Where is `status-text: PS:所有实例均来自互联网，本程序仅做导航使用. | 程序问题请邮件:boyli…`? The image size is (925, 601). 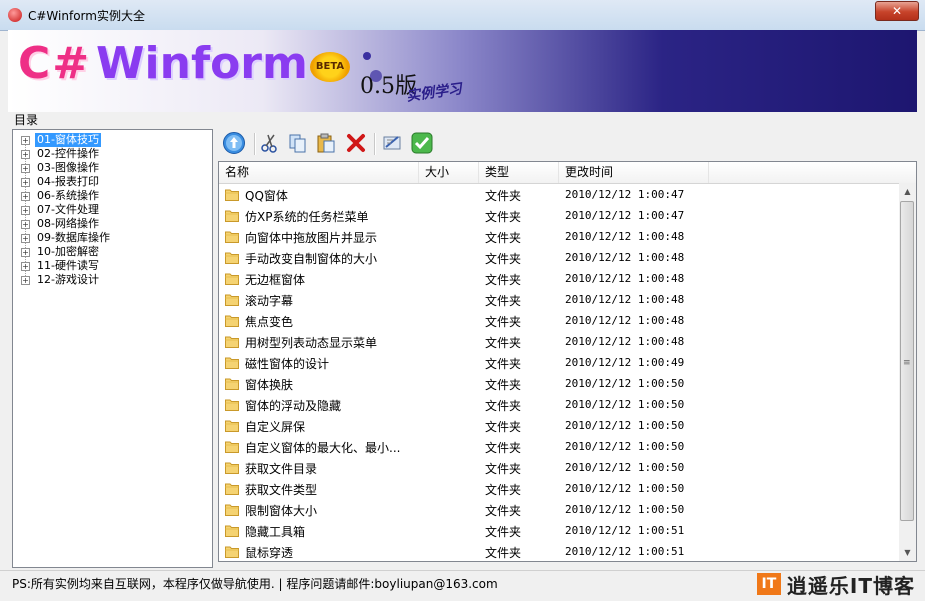
status-text: PS:所有实例均来自互联网，本程序仅做导航使用. | 程序问题请邮件:boyli… is located at coordinates (255, 584).